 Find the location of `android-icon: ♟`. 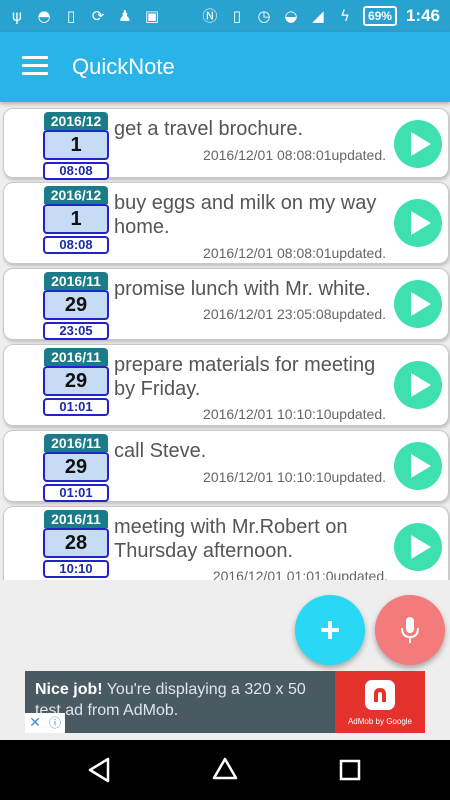

android-icon: ♟ is located at coordinates (125, 16).